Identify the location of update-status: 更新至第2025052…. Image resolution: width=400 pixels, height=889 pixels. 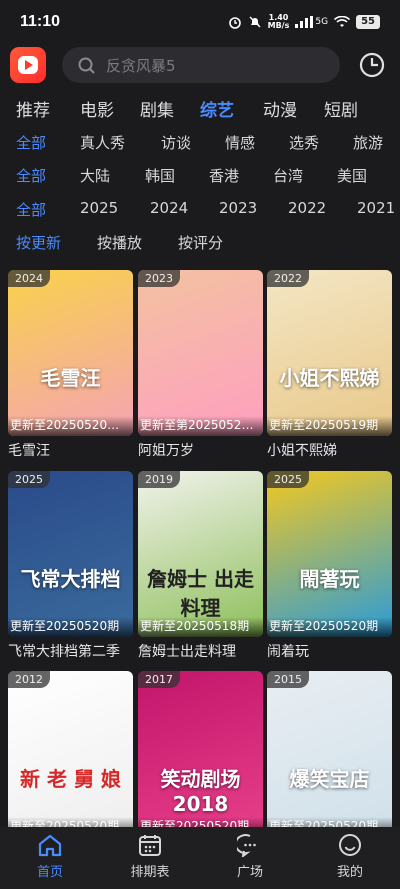
(200, 426).